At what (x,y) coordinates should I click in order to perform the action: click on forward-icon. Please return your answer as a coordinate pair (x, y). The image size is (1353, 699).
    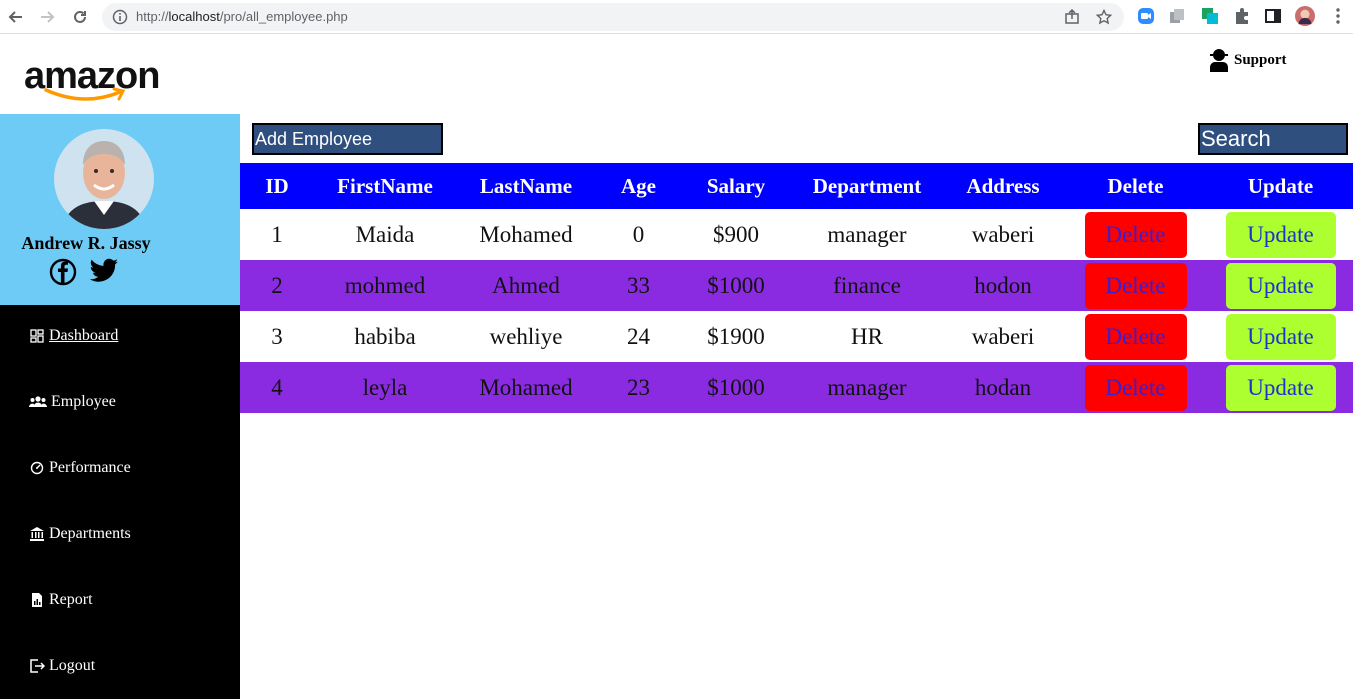
    Looking at the image, I should click on (47, 17).